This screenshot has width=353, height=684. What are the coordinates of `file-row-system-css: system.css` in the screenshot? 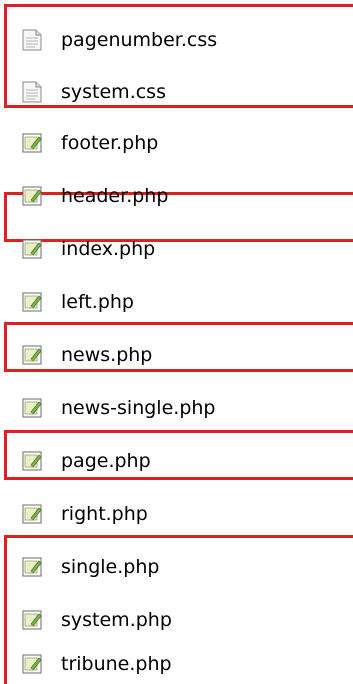 It's located at (170, 92).